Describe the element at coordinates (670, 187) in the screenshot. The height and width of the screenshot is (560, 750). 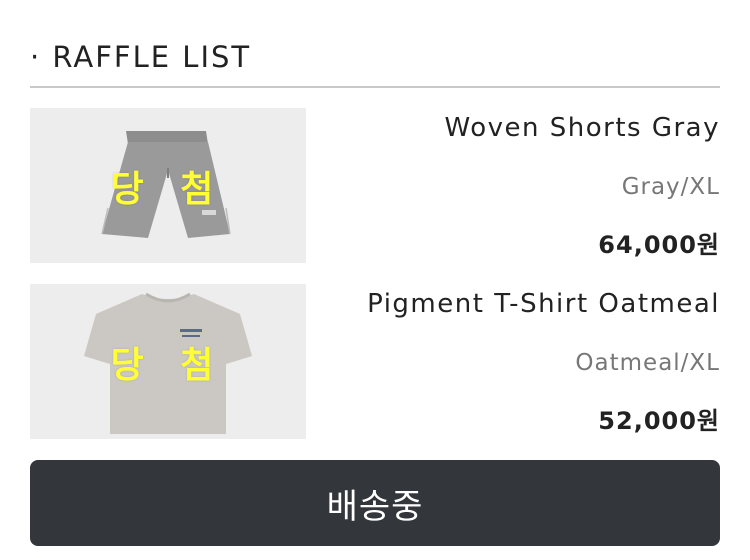
I see `product-option: Gray/XL` at that location.